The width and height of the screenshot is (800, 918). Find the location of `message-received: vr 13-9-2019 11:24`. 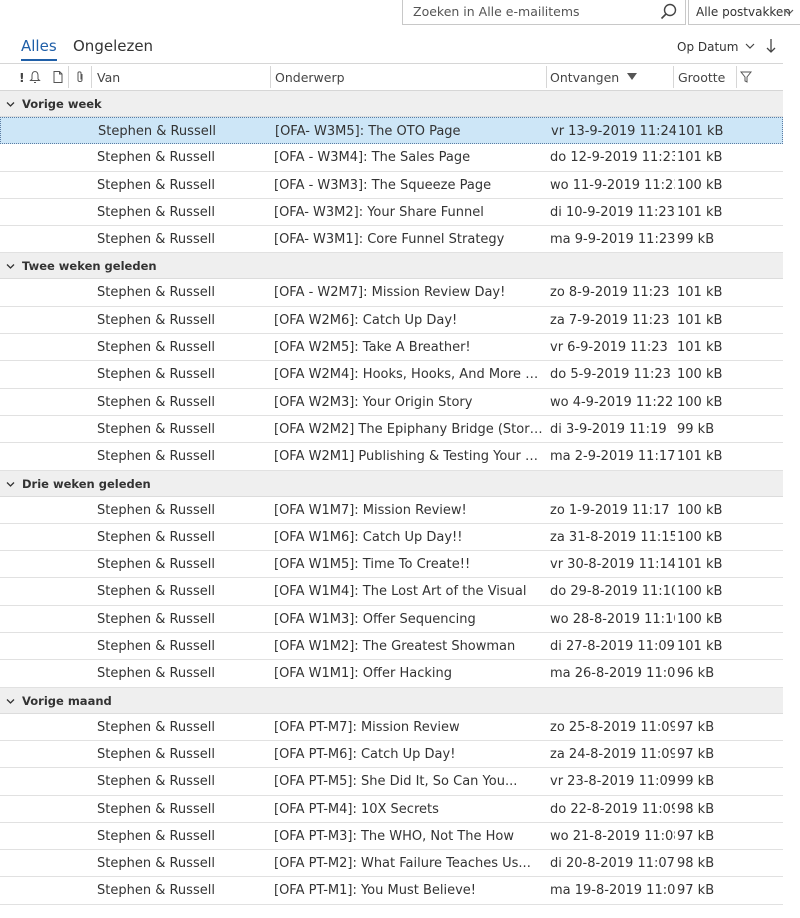

message-received: vr 13-9-2019 11:24 is located at coordinates (613, 131).